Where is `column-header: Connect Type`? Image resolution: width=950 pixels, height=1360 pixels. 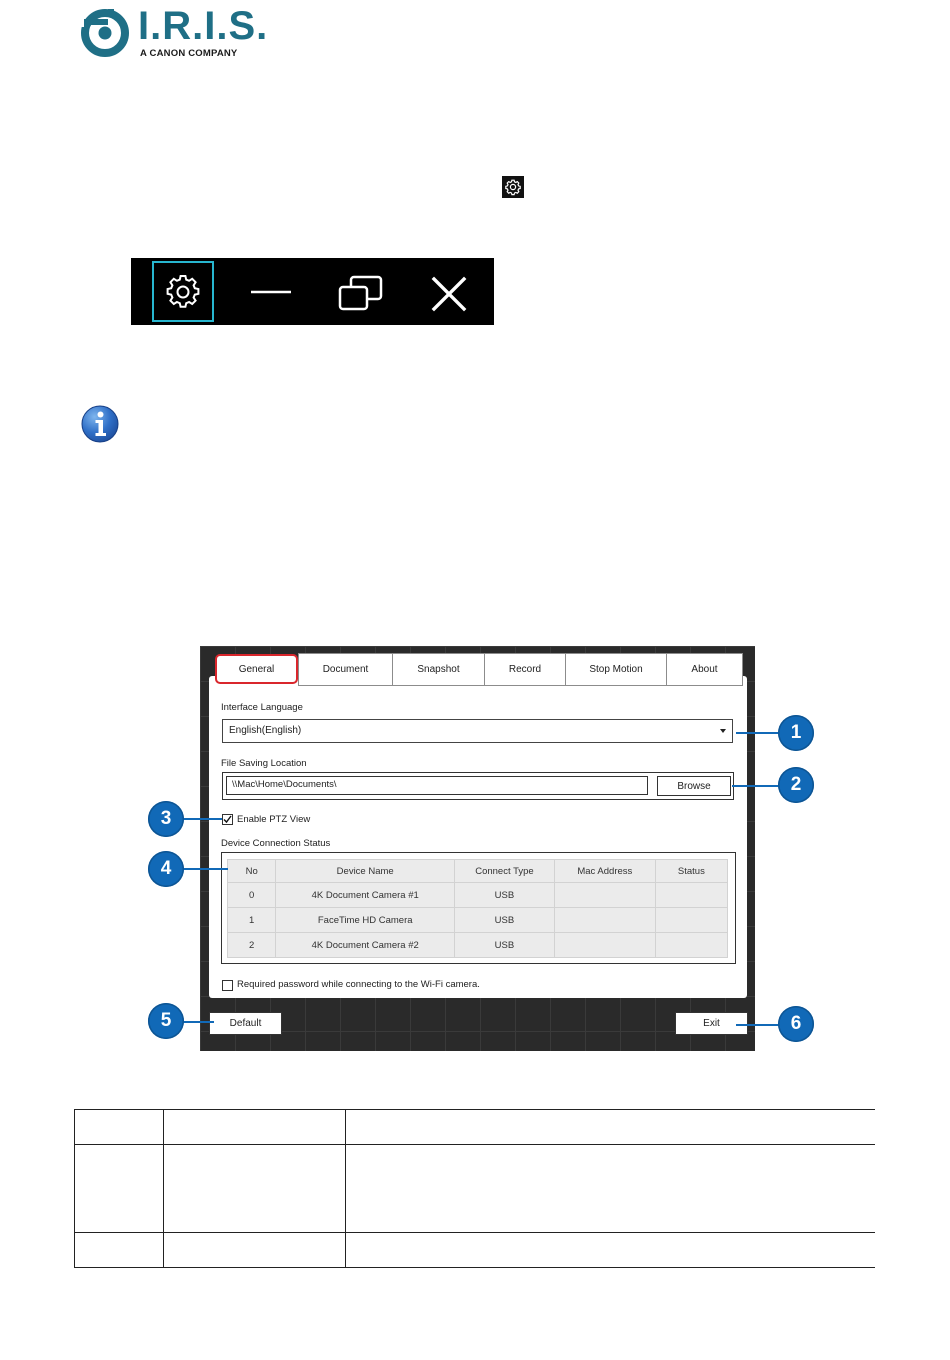
column-header: Connect Type is located at coordinates (504, 871).